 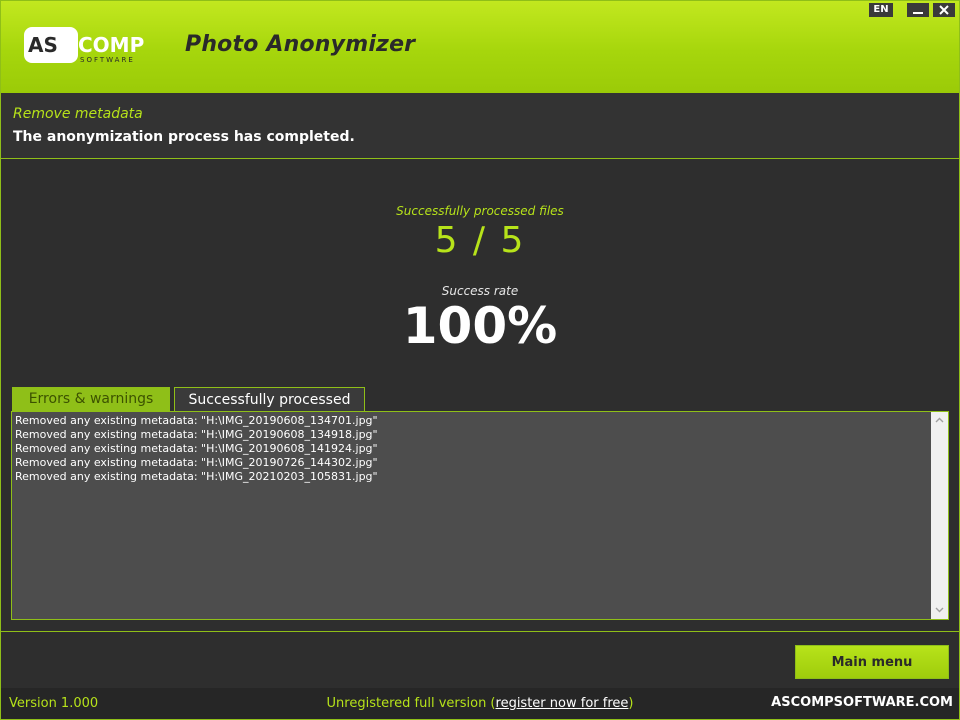 What do you see at coordinates (480, 291) in the screenshot?
I see `success-rate-label: Success rate` at bounding box center [480, 291].